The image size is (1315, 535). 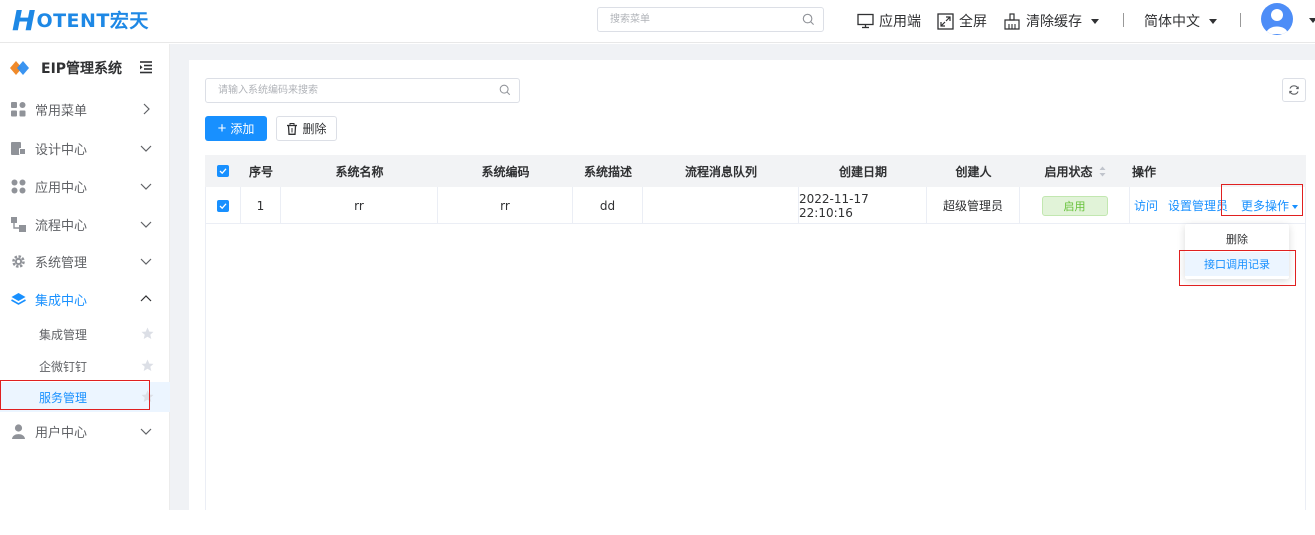 I want to click on top-header: H OTENT宏天 应用端 全屏 清除缓存 简体中文, so click(x=657, y=21).